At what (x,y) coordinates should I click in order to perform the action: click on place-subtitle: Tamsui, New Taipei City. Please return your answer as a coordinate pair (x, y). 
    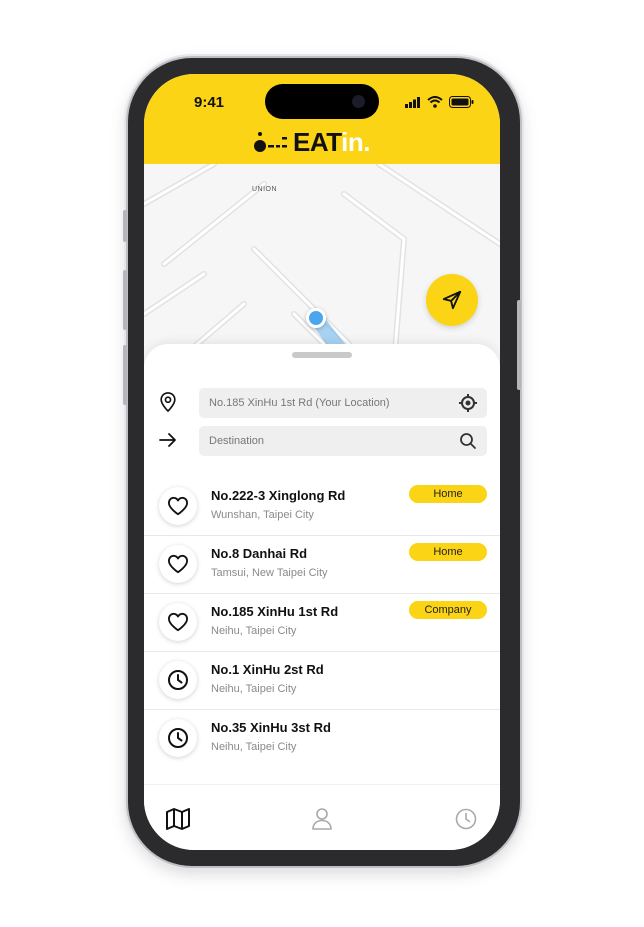
    Looking at the image, I should click on (269, 573).